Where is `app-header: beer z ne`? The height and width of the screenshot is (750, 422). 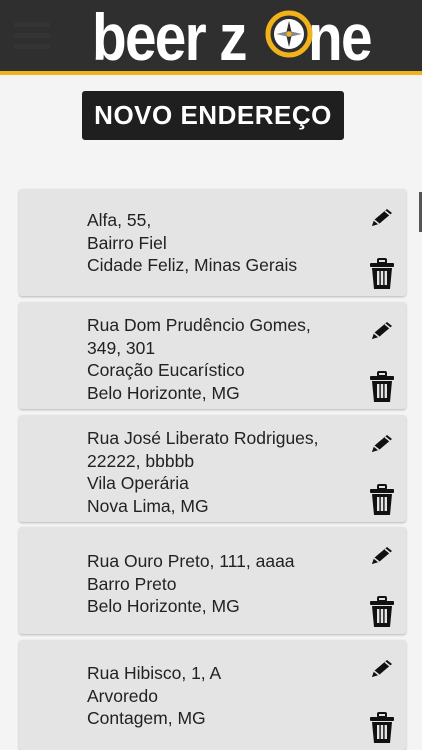
app-header: beer z ne is located at coordinates (211, 37).